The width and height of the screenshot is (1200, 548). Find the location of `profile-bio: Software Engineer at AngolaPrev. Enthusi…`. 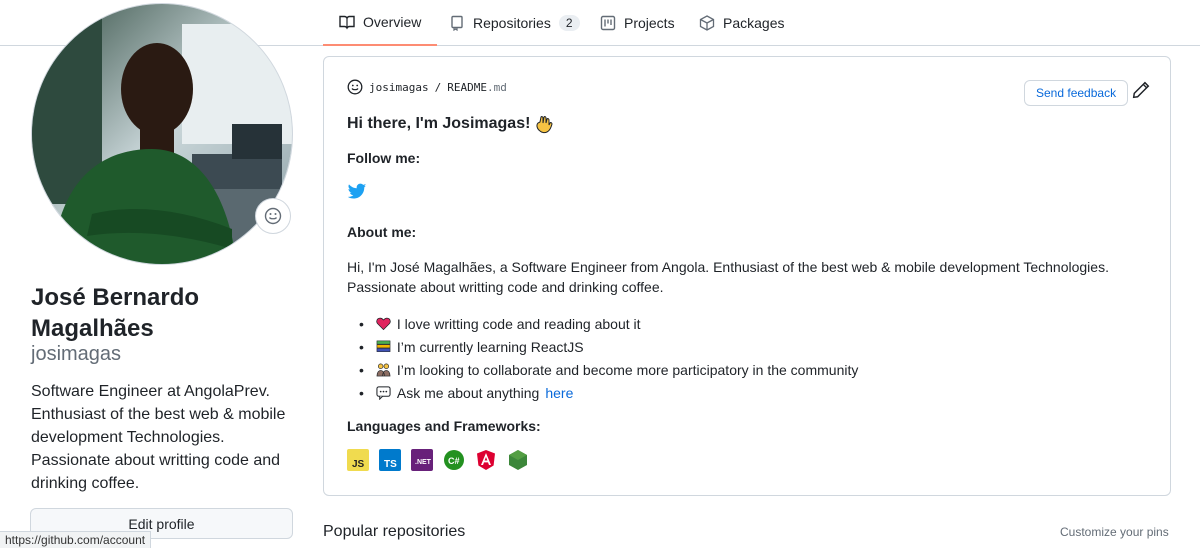

profile-bio: Software Engineer at AngolaPrev. Enthusi… is located at coordinates (158, 437).